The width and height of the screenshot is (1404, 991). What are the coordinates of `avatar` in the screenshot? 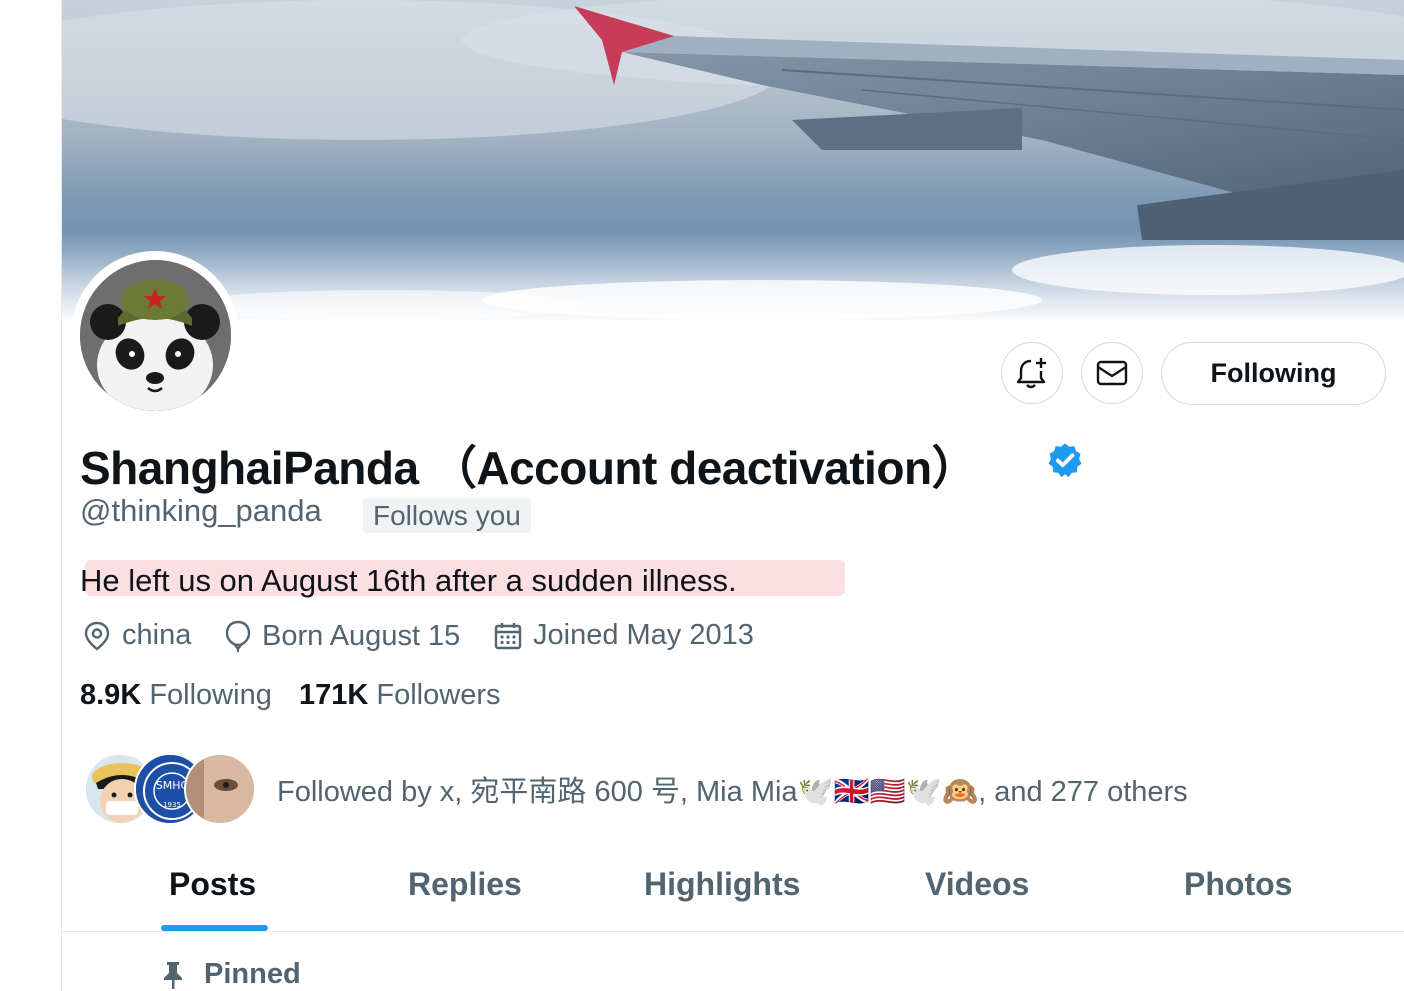 It's located at (155, 335).